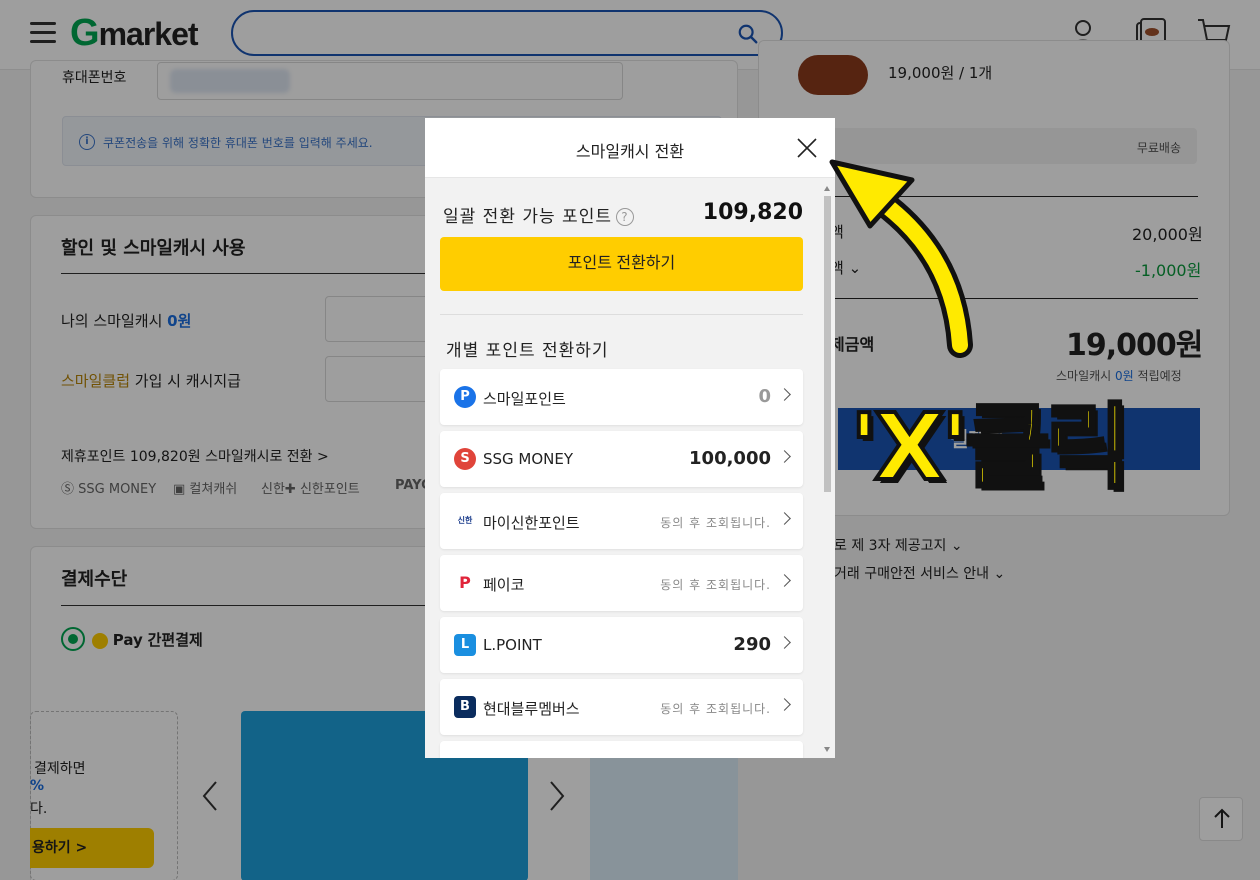 The height and width of the screenshot is (880, 1260). What do you see at coordinates (621, 645) in the screenshot?
I see `point-row-lpoint: L L.POINT 290` at bounding box center [621, 645].